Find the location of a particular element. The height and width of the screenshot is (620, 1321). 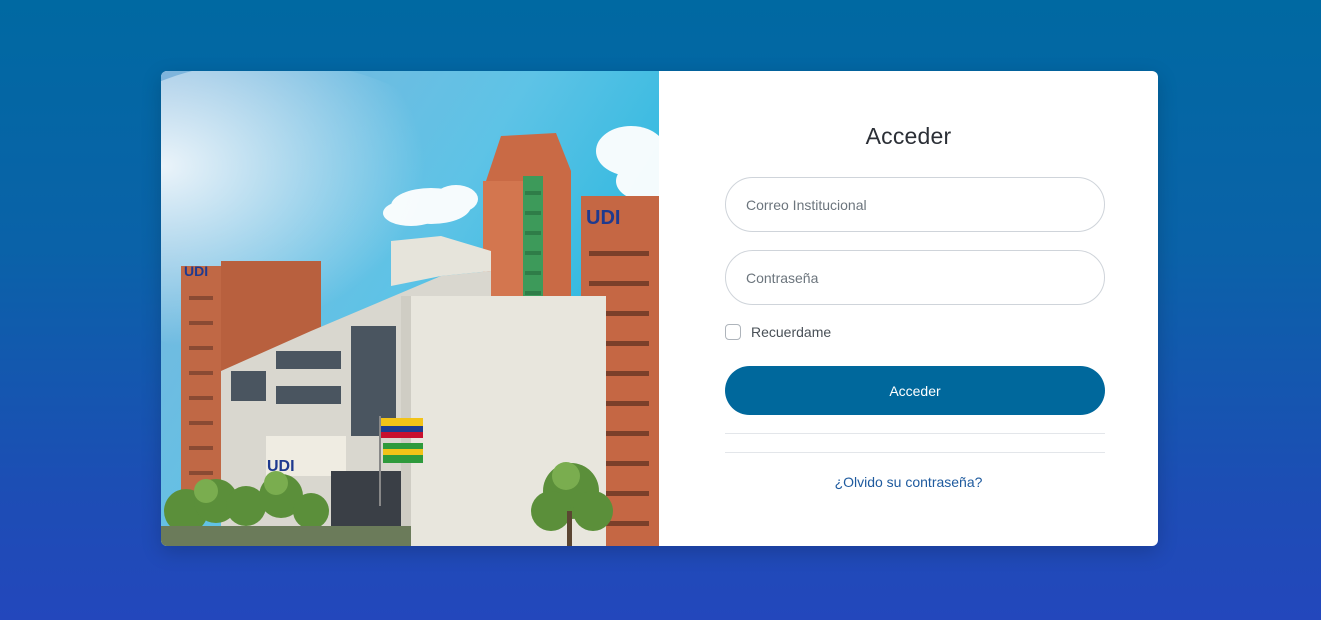

remember-me: Recuerdame is located at coordinates (778, 332).